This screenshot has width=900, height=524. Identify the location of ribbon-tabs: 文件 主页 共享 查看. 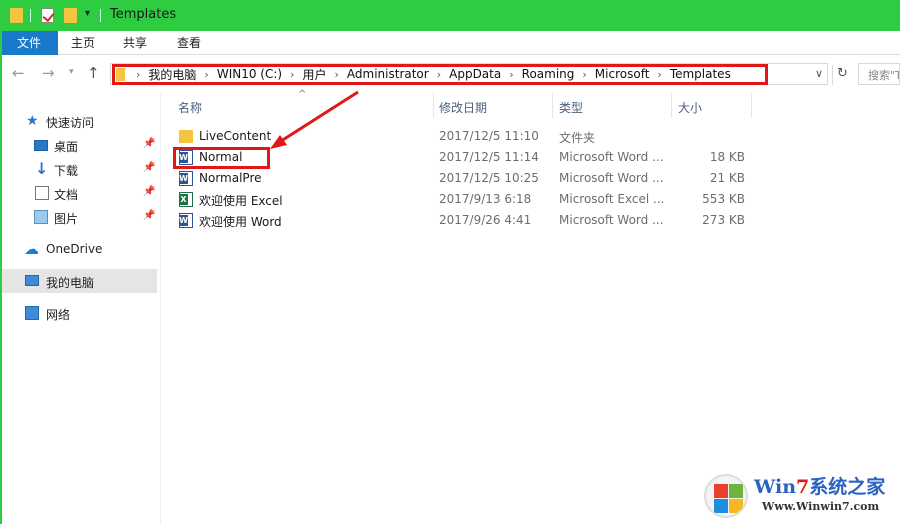
(450, 43).